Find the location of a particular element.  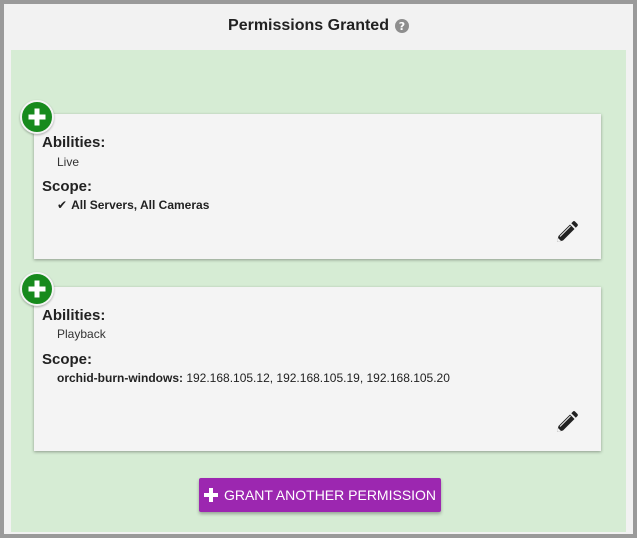

scope-value: All Servers, All Cameras is located at coordinates (140, 205).